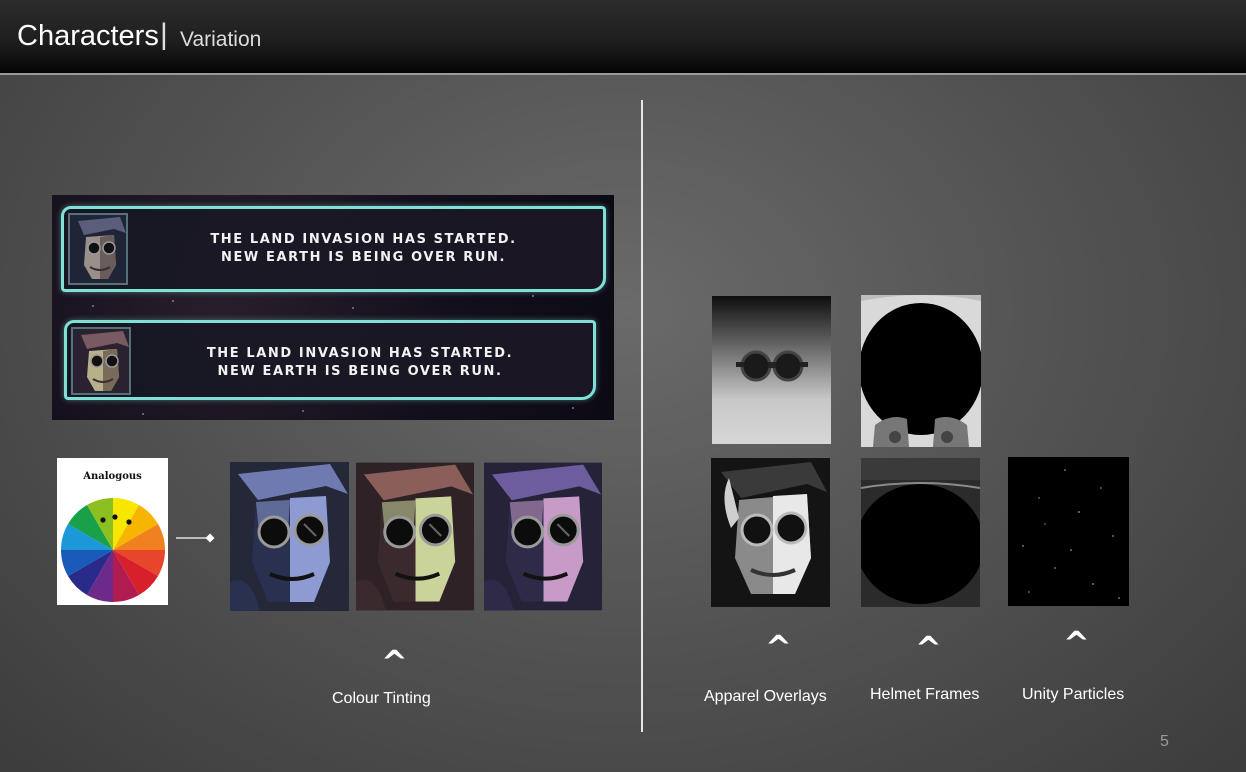 This screenshot has height=772, width=1246. I want to click on tinted-character-blue, so click(289, 536).